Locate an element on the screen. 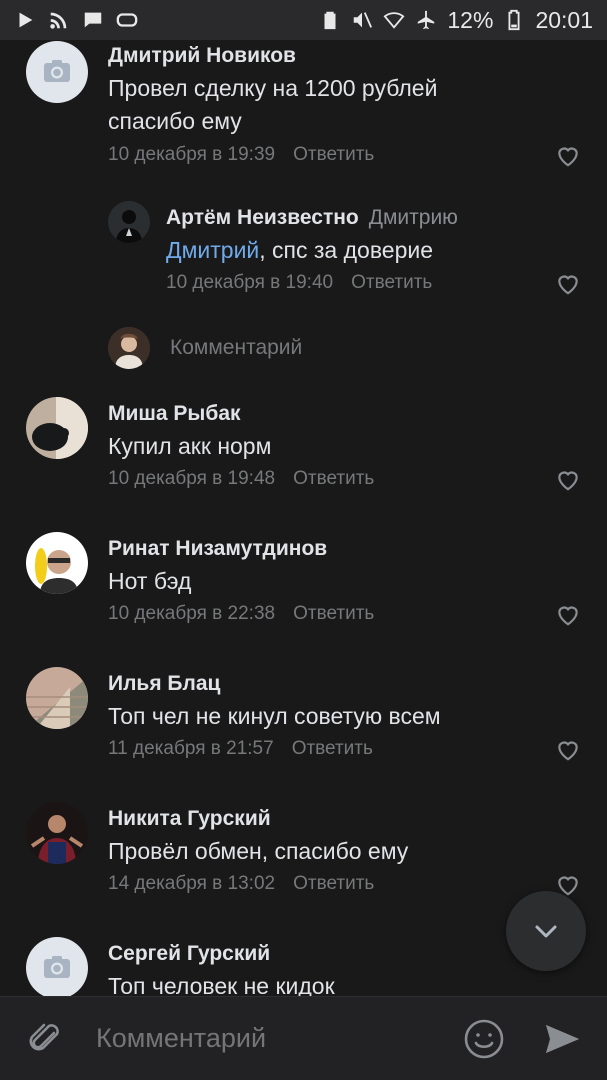  comment-date: 10 декабря в 22:38 is located at coordinates (192, 613).